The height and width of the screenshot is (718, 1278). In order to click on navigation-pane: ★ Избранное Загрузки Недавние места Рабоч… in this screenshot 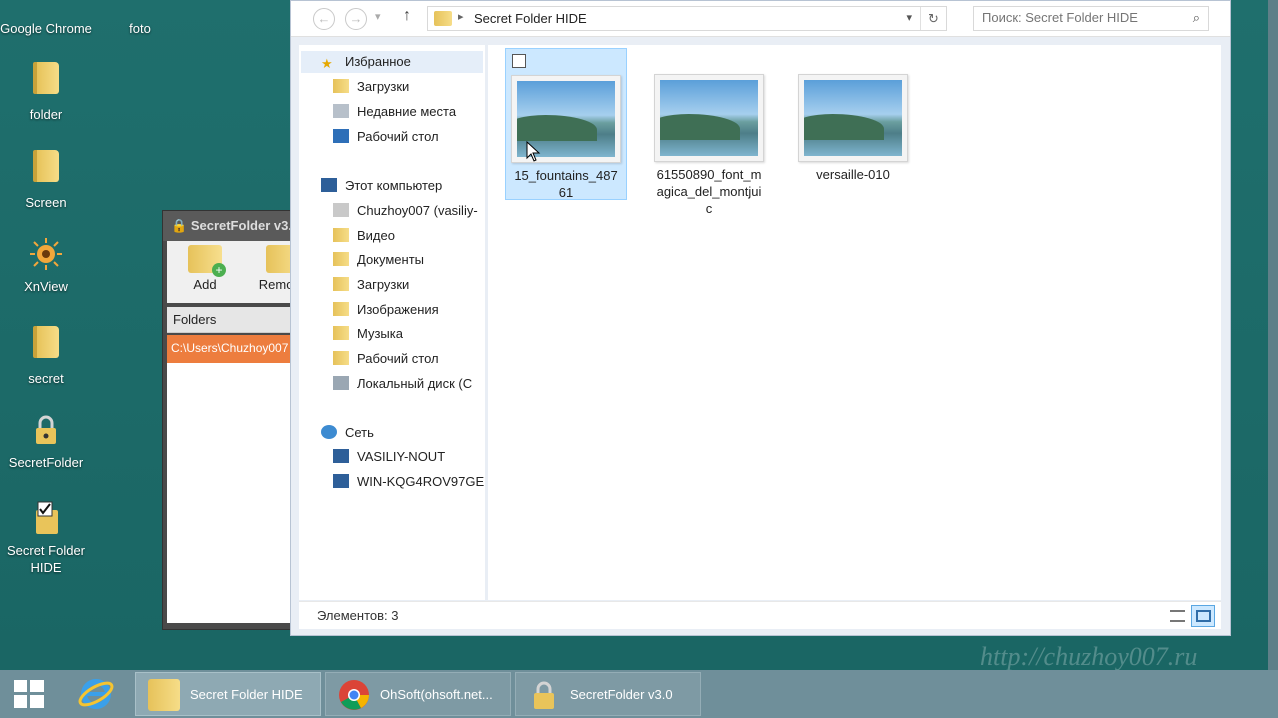, I will do `click(392, 322)`.